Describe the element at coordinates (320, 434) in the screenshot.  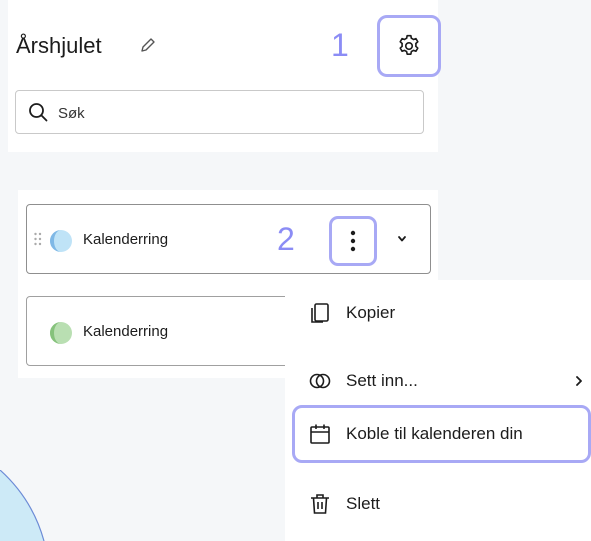
I see `calendar-icon` at that location.